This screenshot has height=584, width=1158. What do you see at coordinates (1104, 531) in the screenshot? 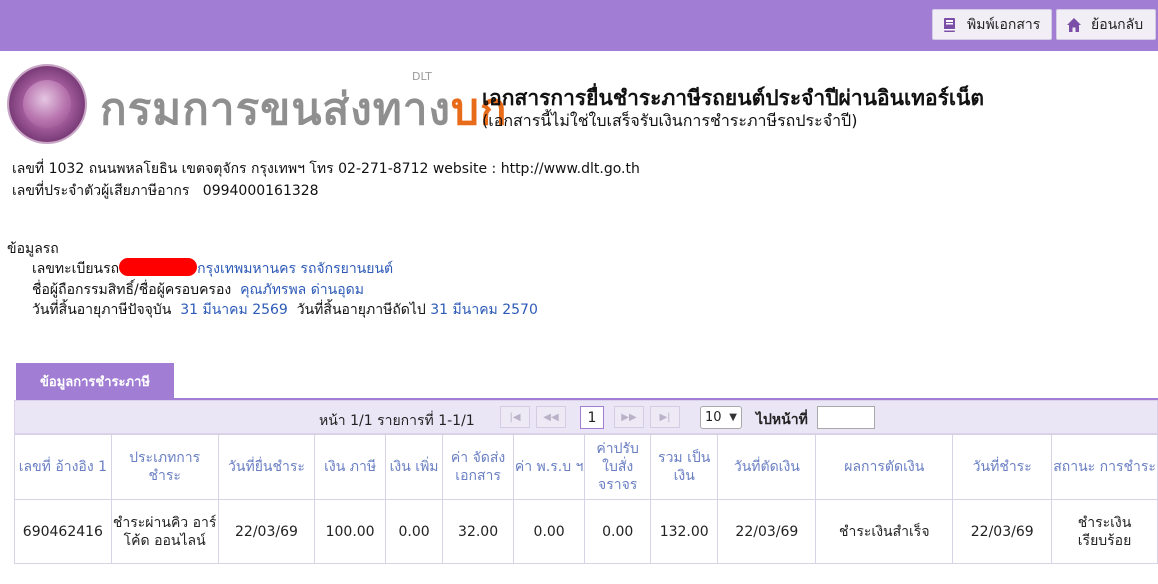
I see `cell-status: ชำระเงิน เรียบร้อย` at bounding box center [1104, 531].